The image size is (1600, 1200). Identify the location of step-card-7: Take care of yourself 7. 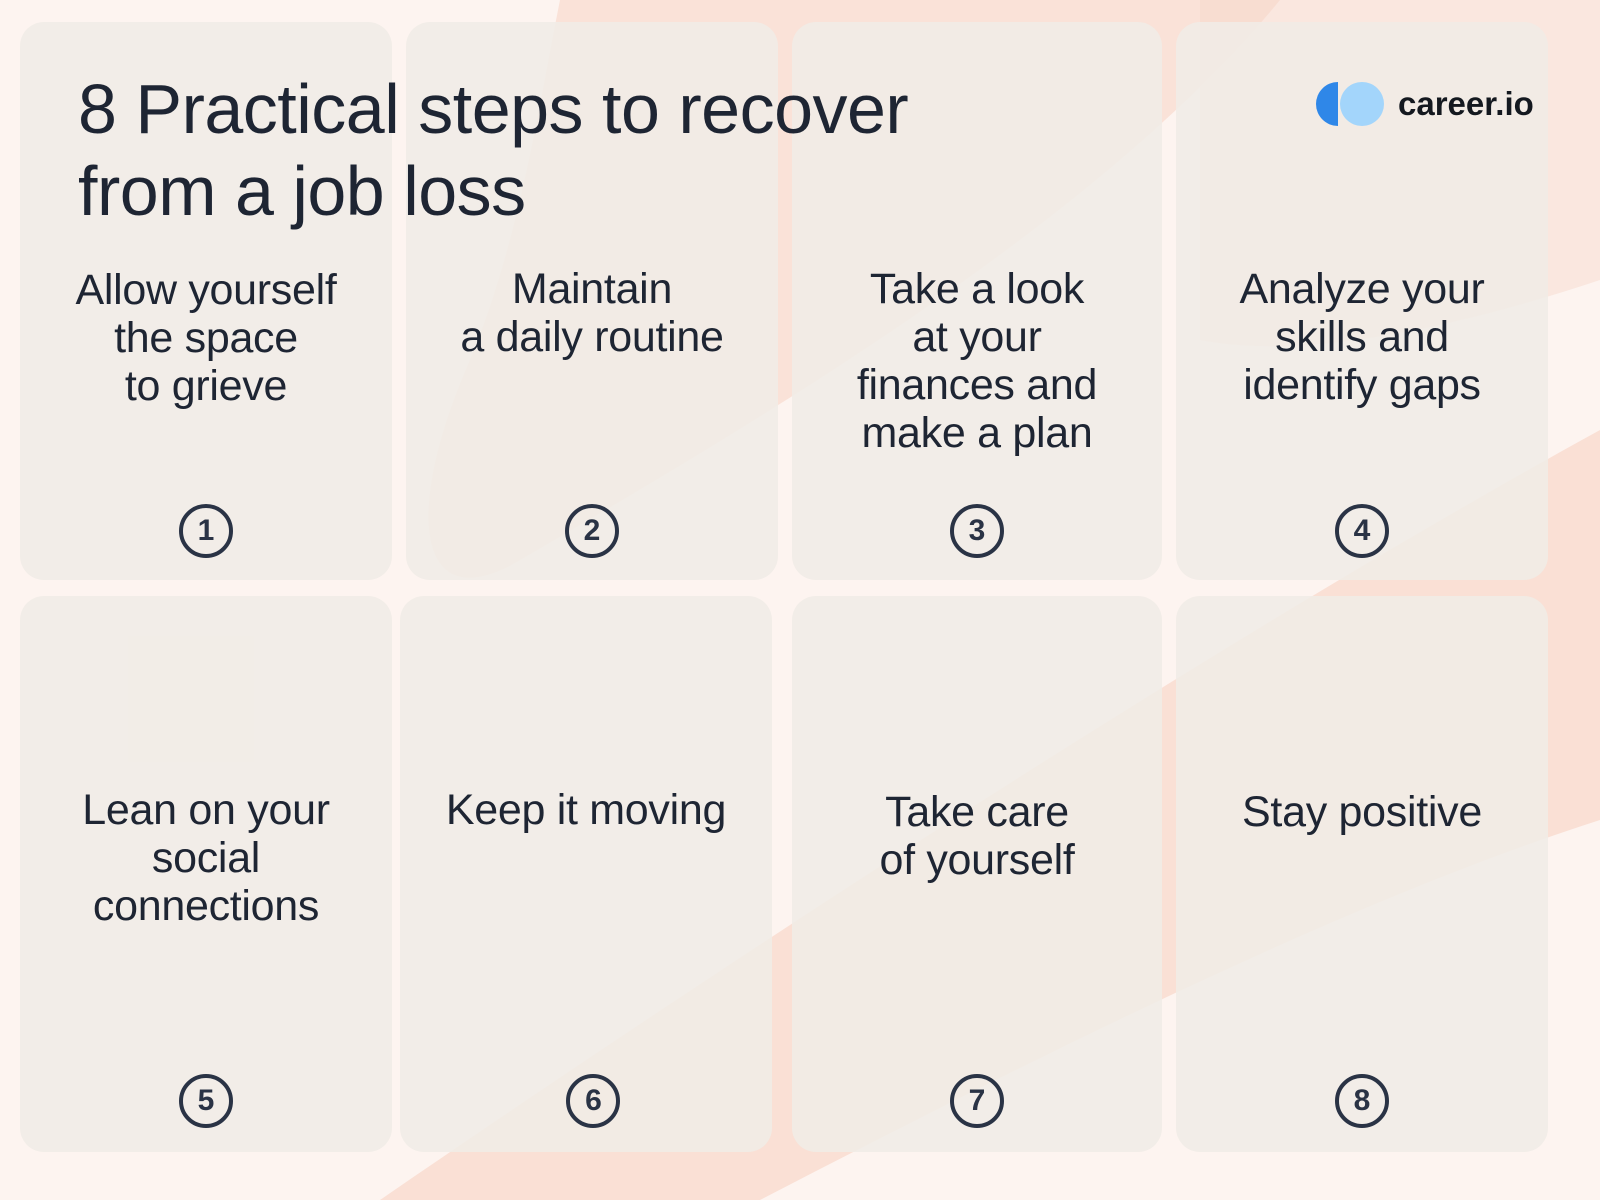
(977, 874).